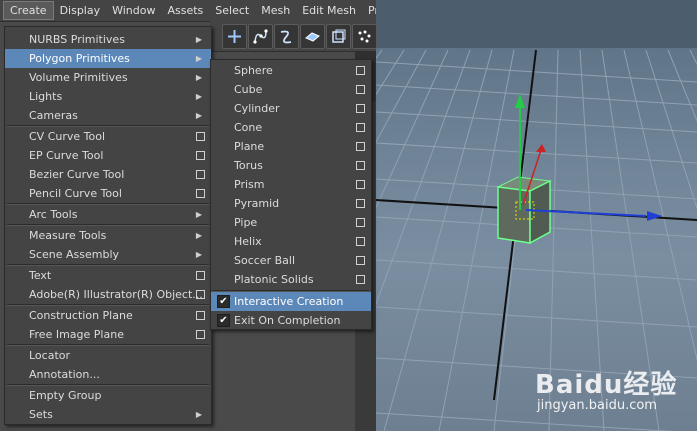 The width and height of the screenshot is (697, 431). Describe the element at coordinates (291, 70) in the screenshot. I see `polygon-primitive-item: Sphere` at that location.